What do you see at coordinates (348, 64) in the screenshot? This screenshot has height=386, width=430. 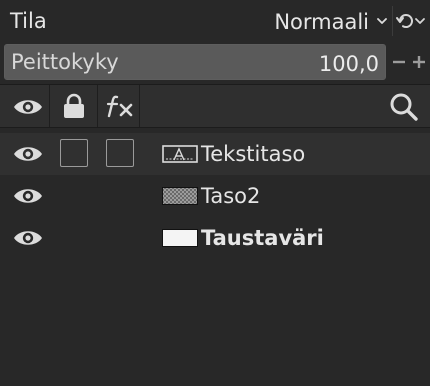 I see `opacity-value: 100,0` at bounding box center [348, 64].